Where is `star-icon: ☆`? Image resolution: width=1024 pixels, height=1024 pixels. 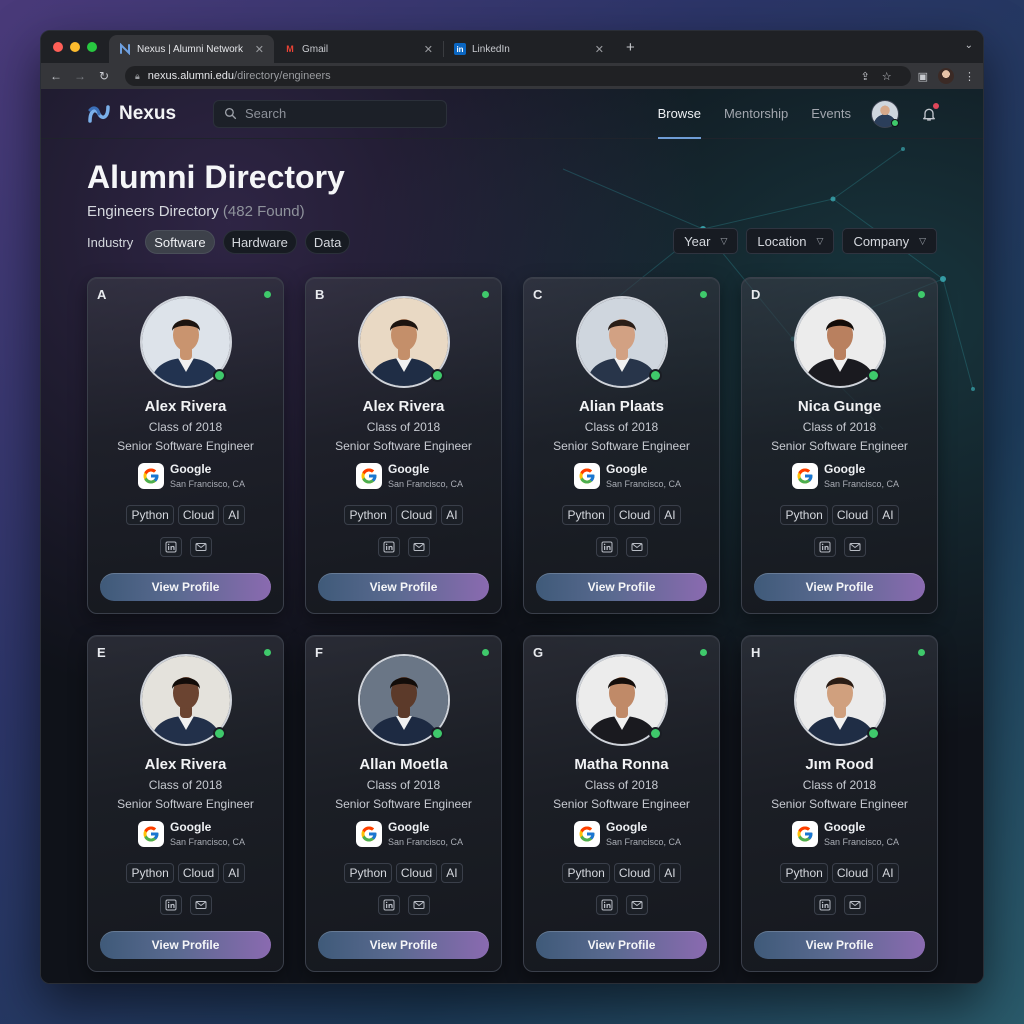 star-icon: ☆ is located at coordinates (887, 76).